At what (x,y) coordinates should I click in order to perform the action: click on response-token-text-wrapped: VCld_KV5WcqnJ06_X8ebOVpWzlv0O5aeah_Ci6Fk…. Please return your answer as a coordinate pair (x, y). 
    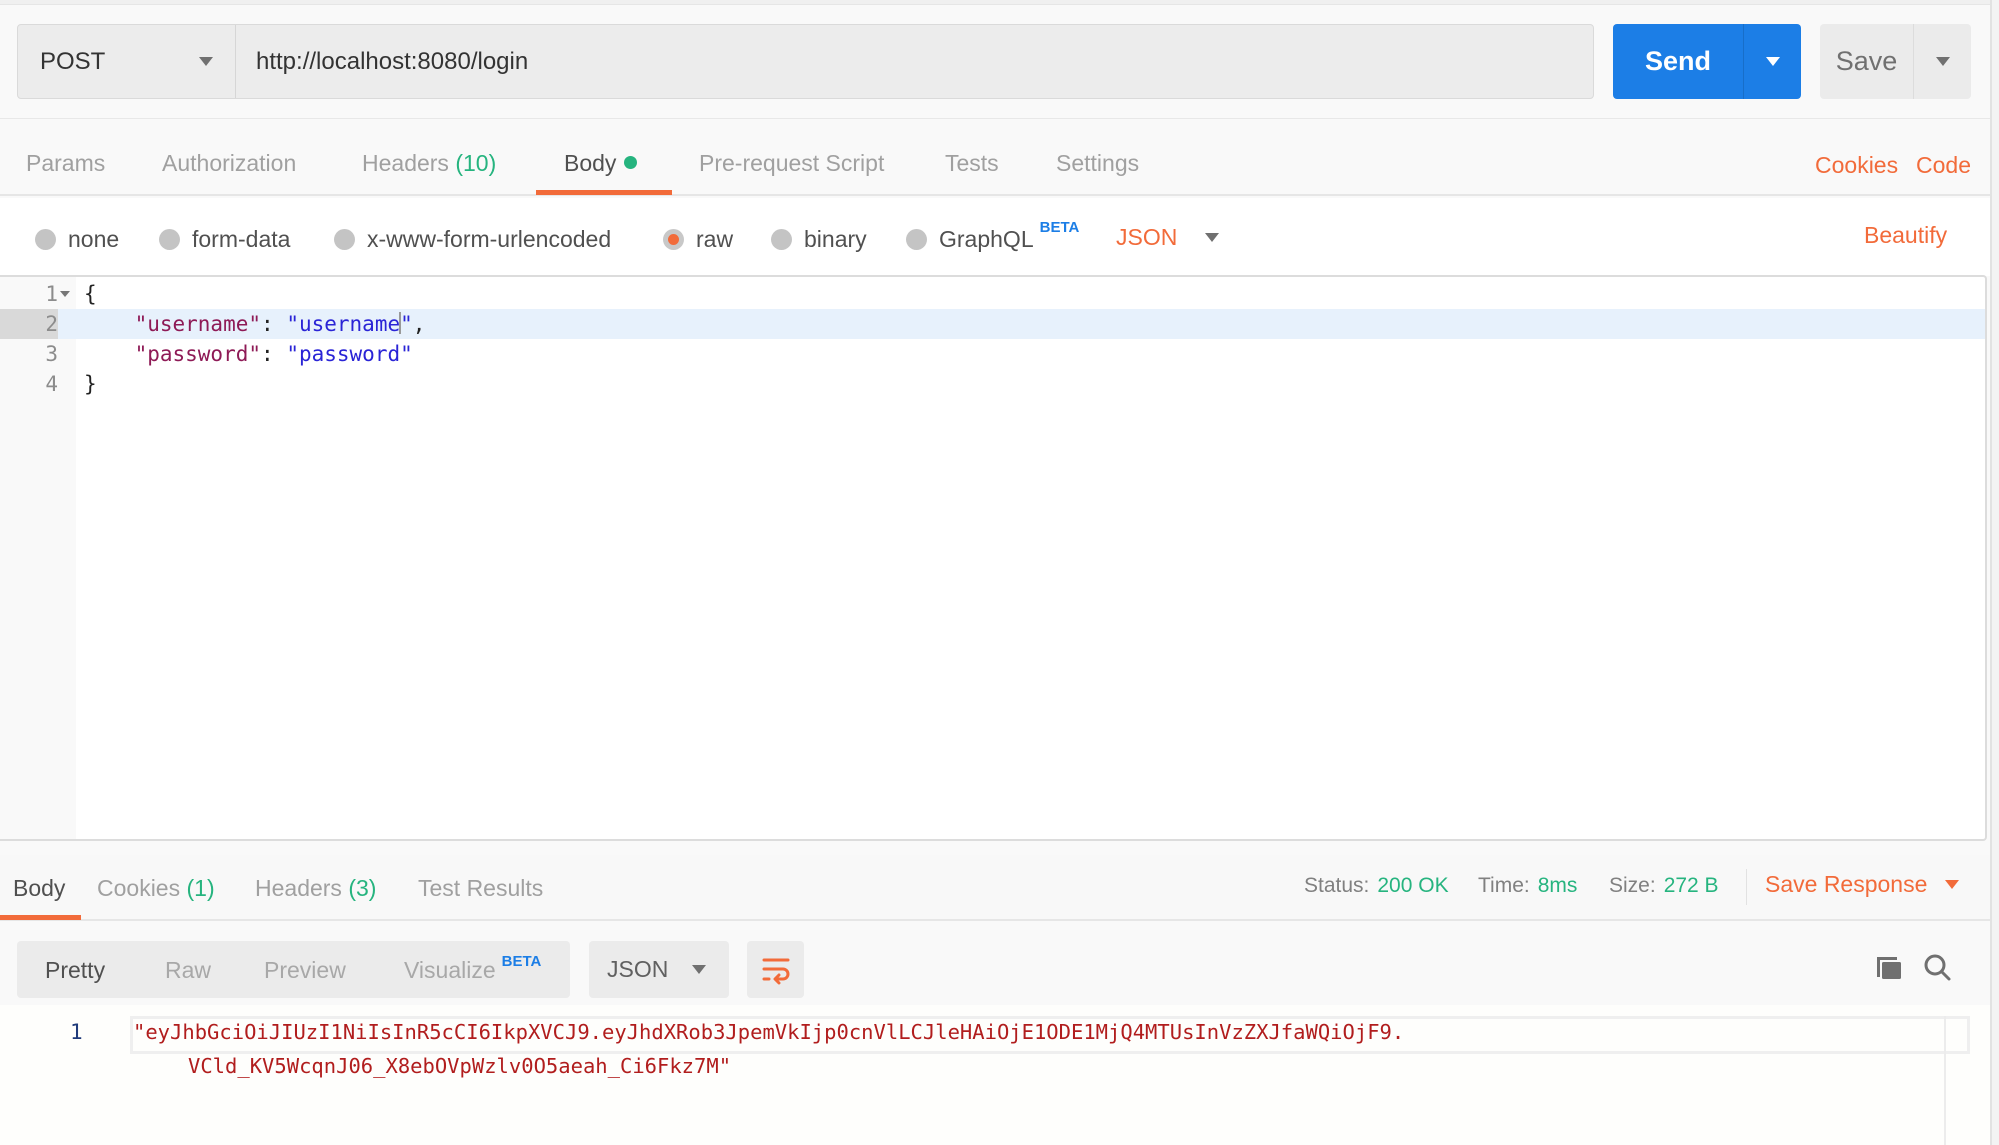
    Looking at the image, I should click on (460, 1066).